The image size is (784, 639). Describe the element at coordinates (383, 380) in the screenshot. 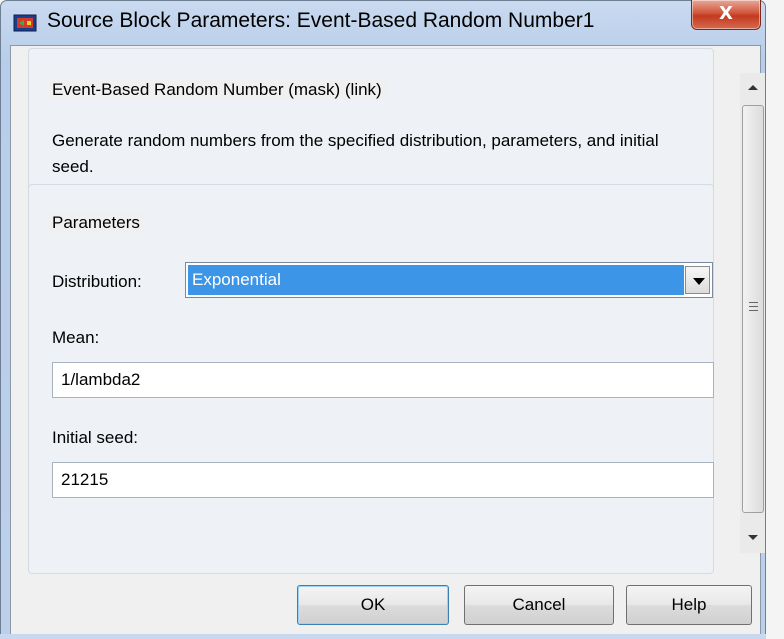

I see `mean-input: 1/lambda2` at that location.